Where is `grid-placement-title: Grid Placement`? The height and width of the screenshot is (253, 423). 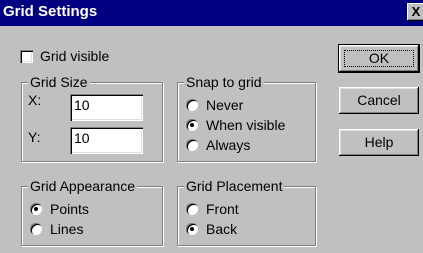 grid-placement-title: Grid Placement is located at coordinates (234, 186).